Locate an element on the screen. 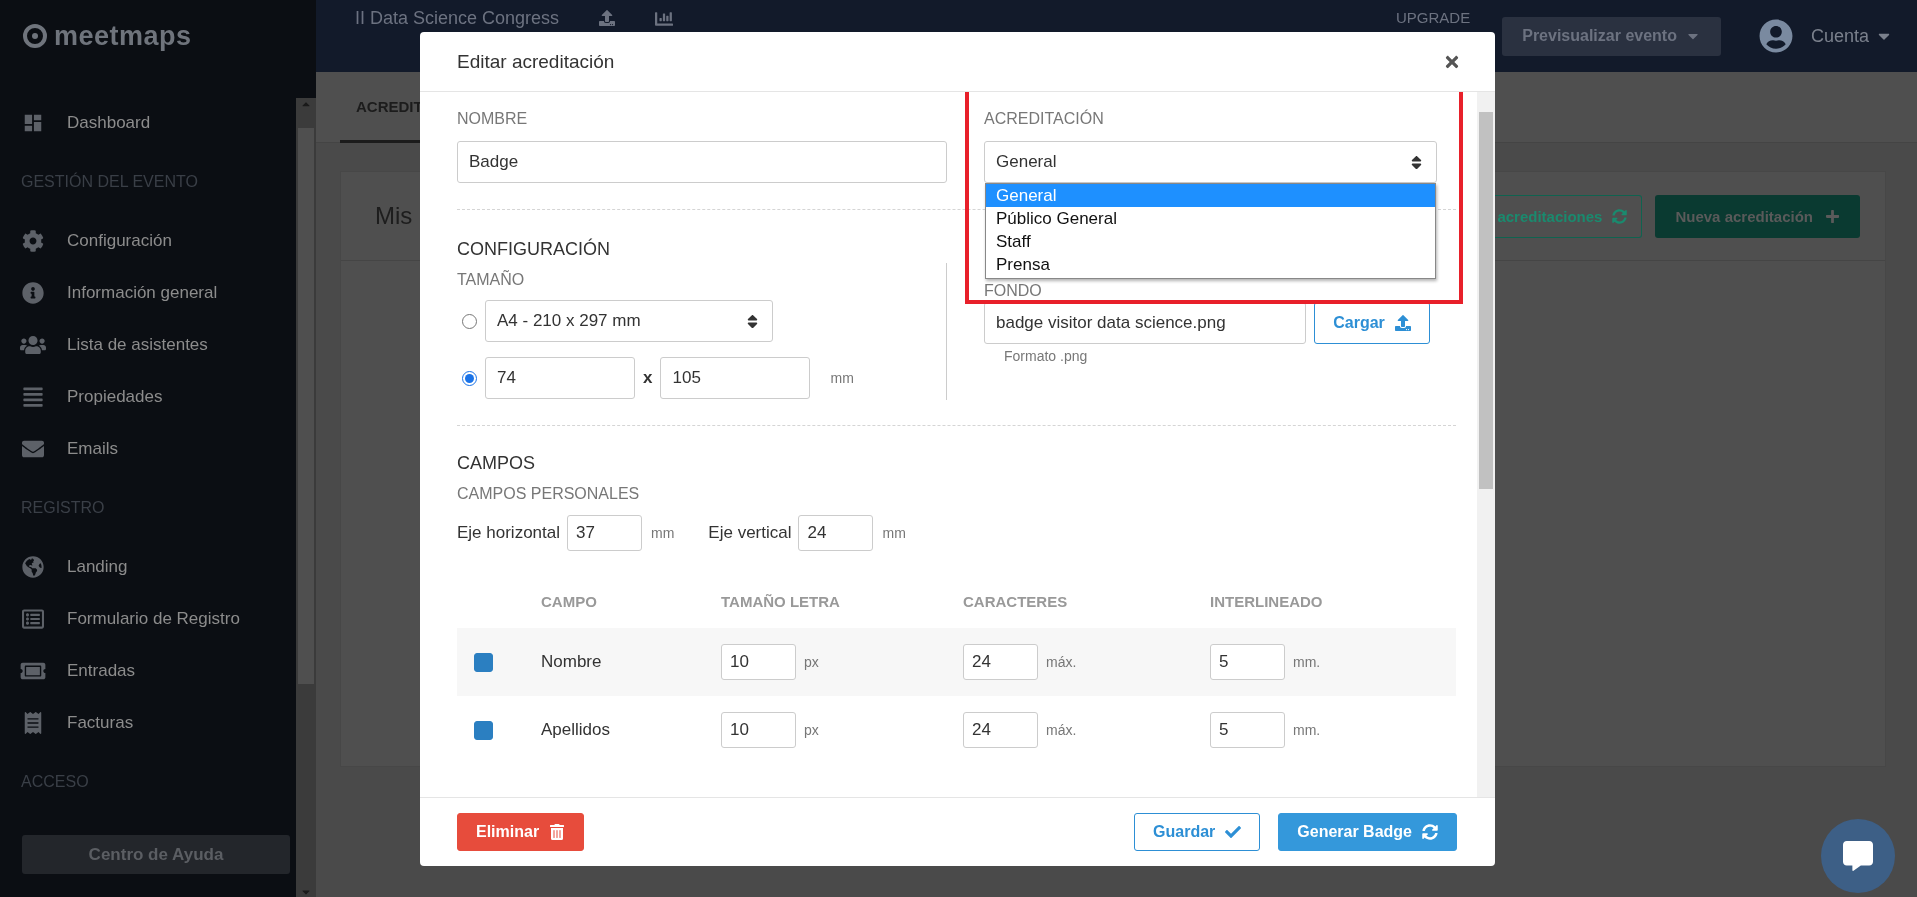 The height and width of the screenshot is (897, 1917). sidebar-item: Información general is located at coordinates (148, 293).